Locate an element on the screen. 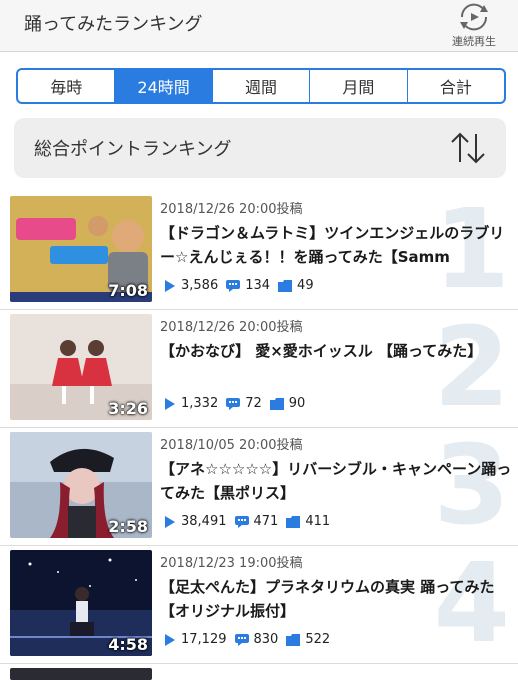  continuous-play-label: 連続再生 is located at coordinates (474, 41).